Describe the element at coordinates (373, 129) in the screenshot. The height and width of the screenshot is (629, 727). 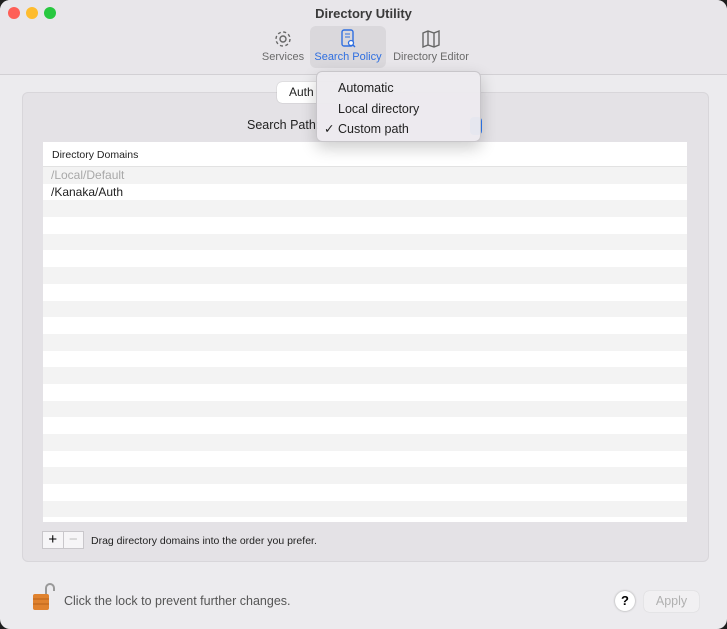
I see `menu-item-label: Custom path` at that location.